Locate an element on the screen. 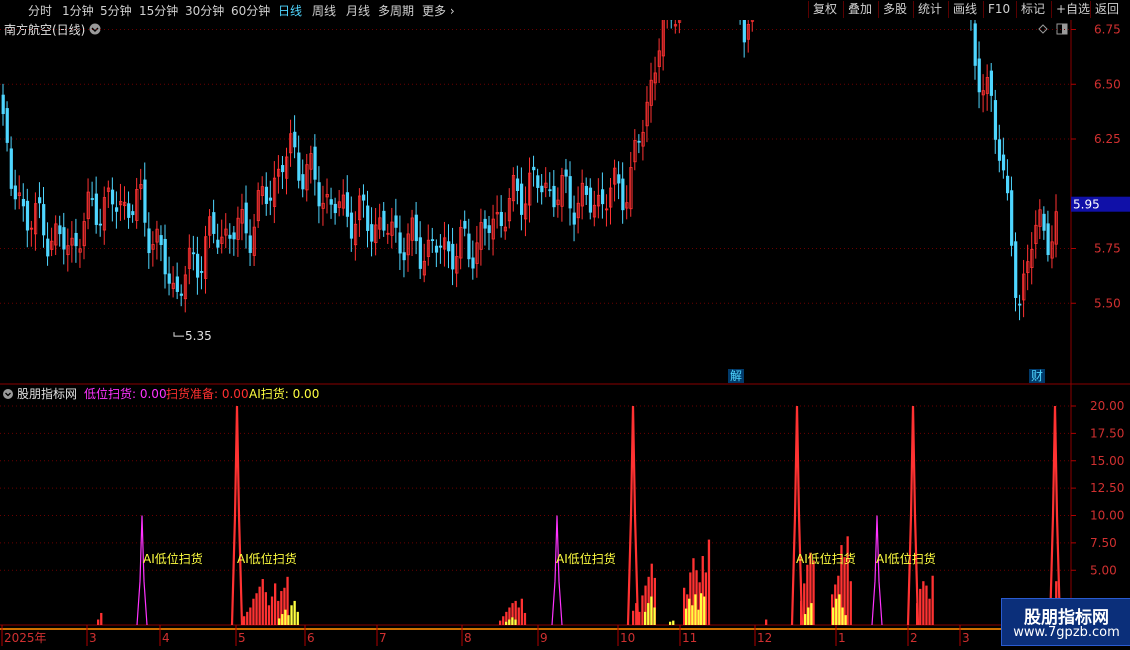 This screenshot has width=1130, height=650. event-marker-unlock: 解 is located at coordinates (736, 376).